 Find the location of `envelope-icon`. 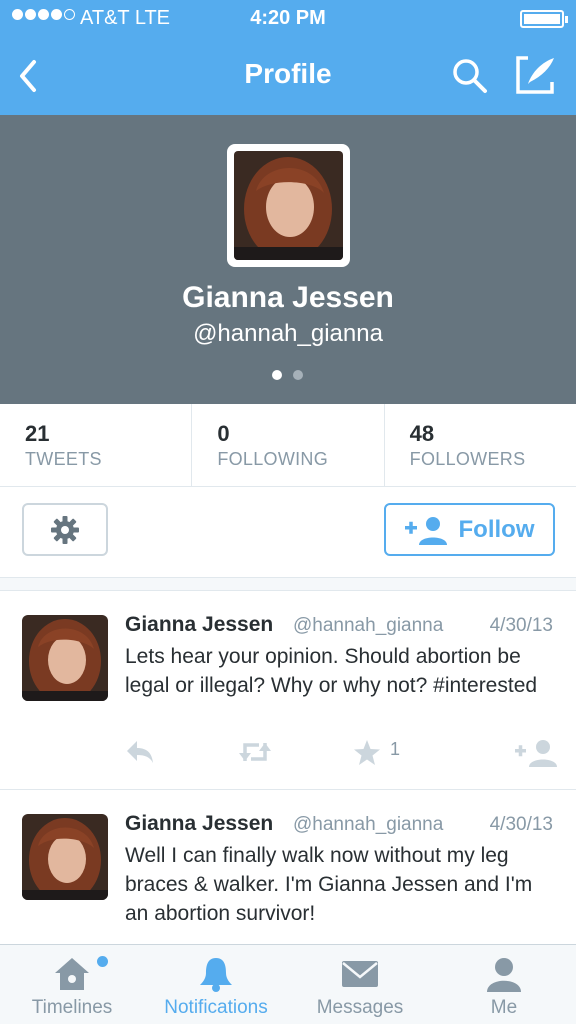

envelope-icon is located at coordinates (360, 974).